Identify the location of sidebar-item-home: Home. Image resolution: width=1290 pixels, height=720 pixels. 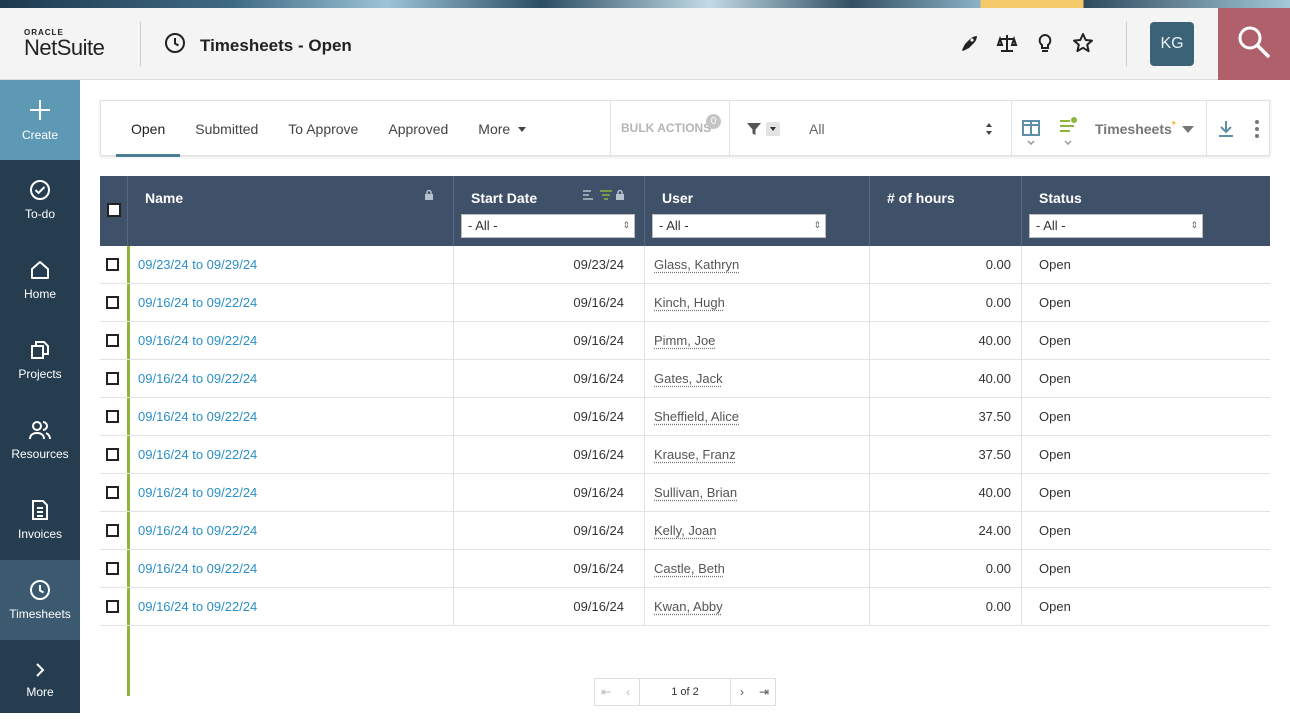
(40, 280).